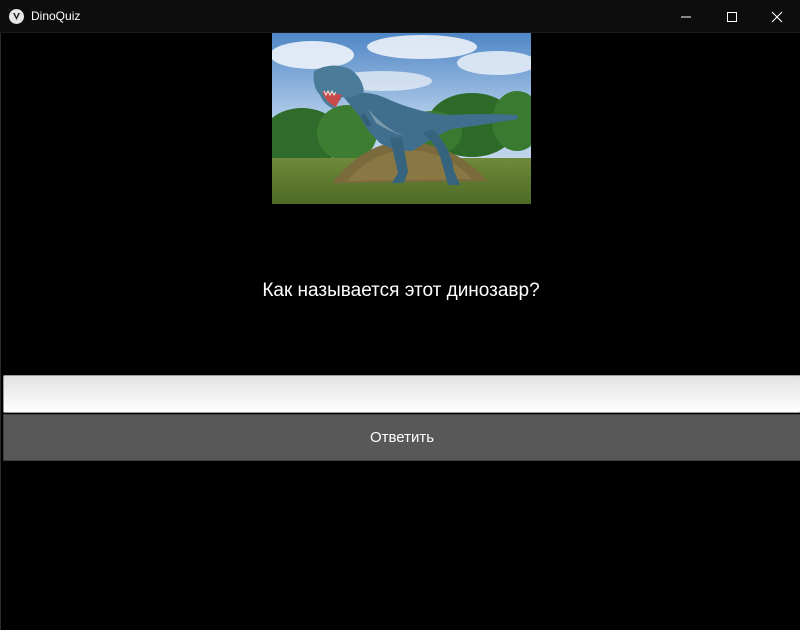 This screenshot has height=630, width=800. I want to click on window-title: DinoQuiz, so click(56, 16).